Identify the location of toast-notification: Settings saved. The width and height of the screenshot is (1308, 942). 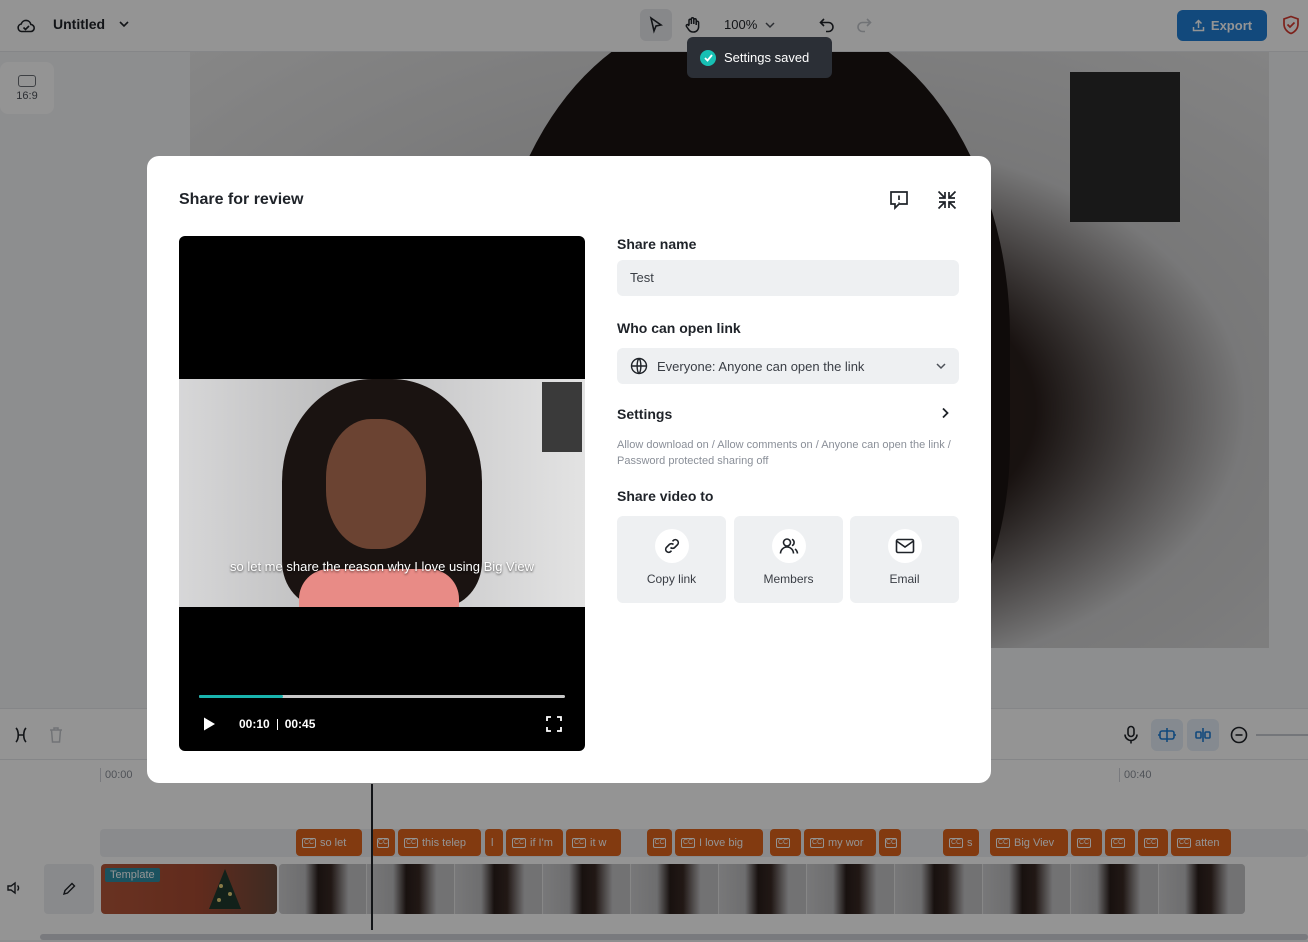
(759, 57).